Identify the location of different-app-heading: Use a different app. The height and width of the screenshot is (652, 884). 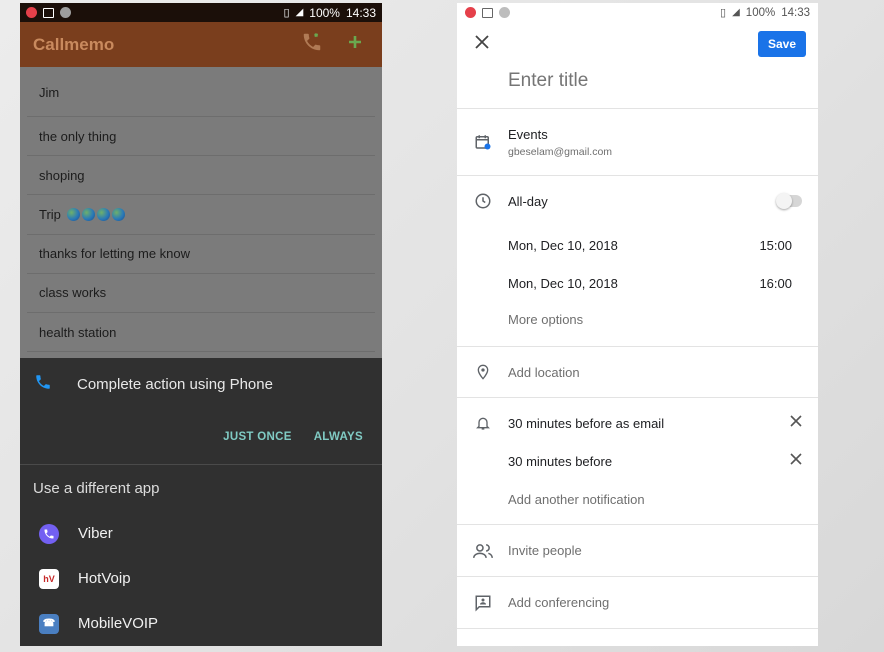
(96, 488).